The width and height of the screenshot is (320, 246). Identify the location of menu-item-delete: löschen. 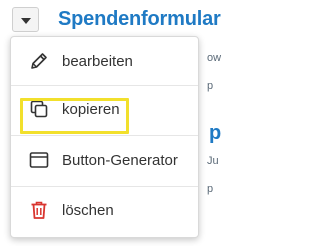
(104, 210).